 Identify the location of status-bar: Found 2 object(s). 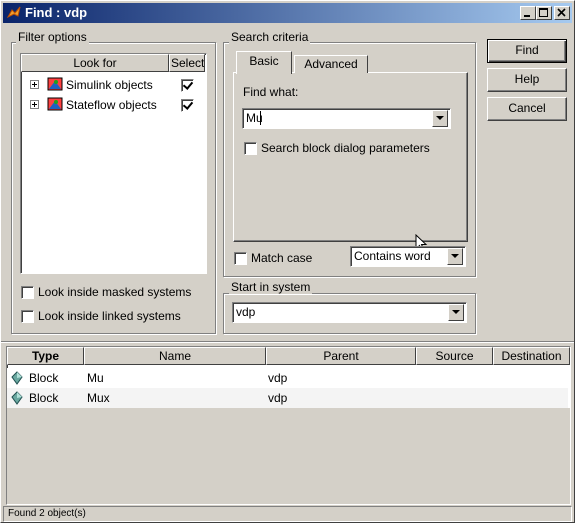
(287, 514).